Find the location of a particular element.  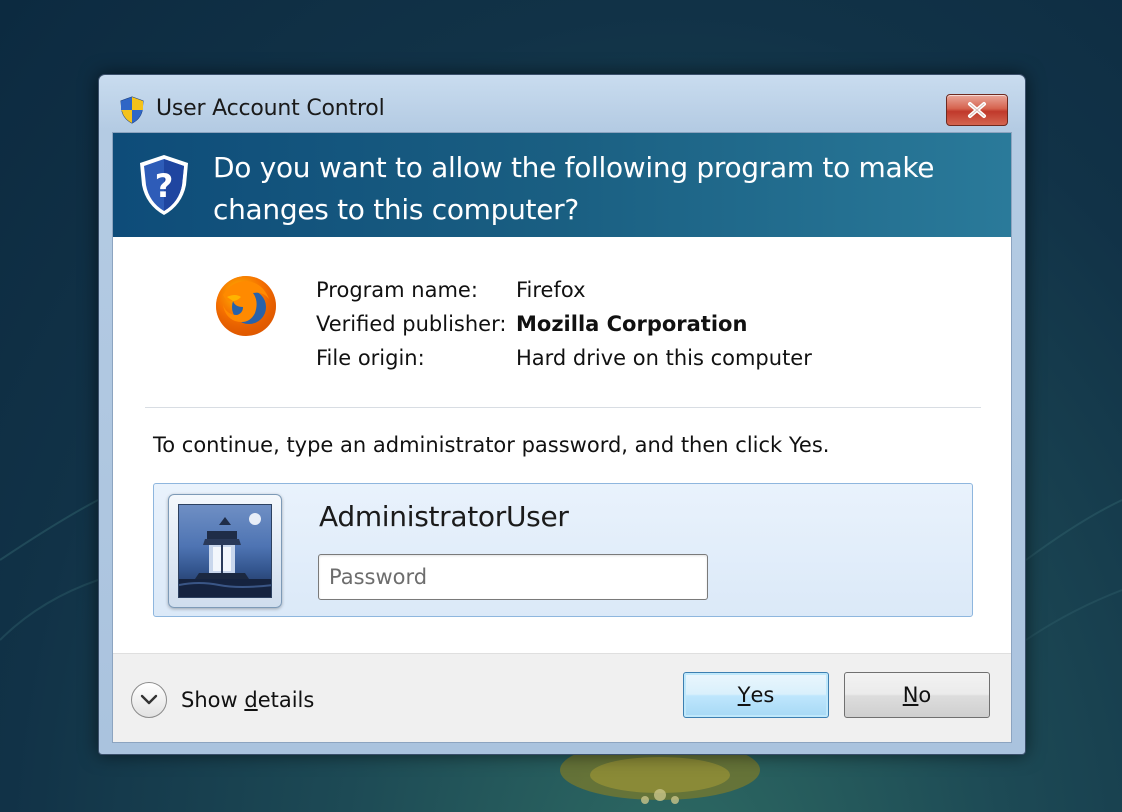

window-title: User Account Control is located at coordinates (270, 108).